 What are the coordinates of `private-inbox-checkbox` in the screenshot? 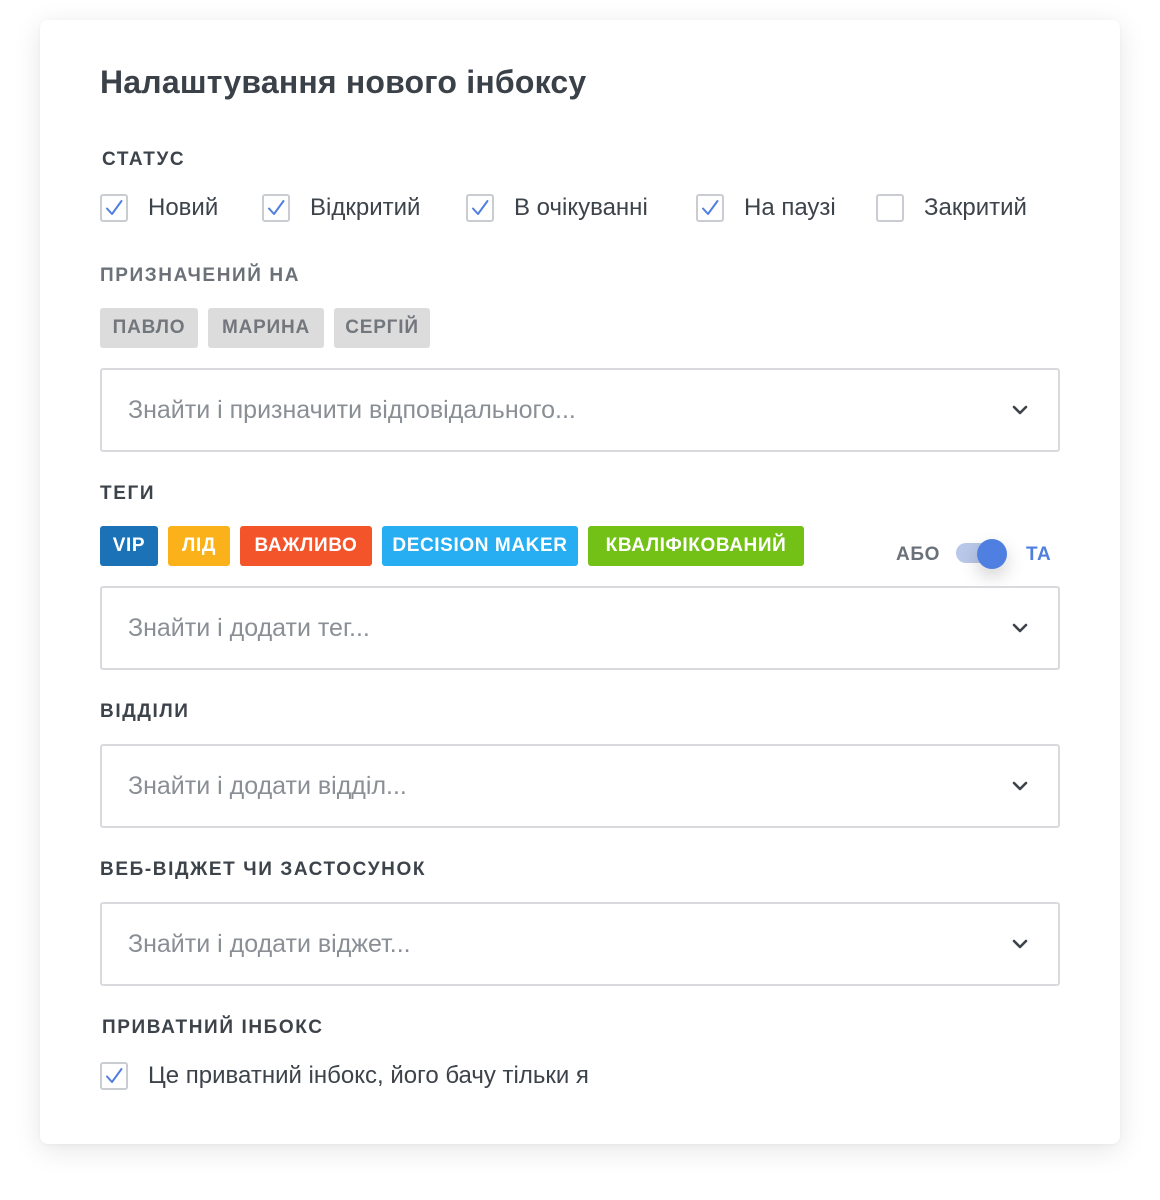 It's located at (114, 1076).